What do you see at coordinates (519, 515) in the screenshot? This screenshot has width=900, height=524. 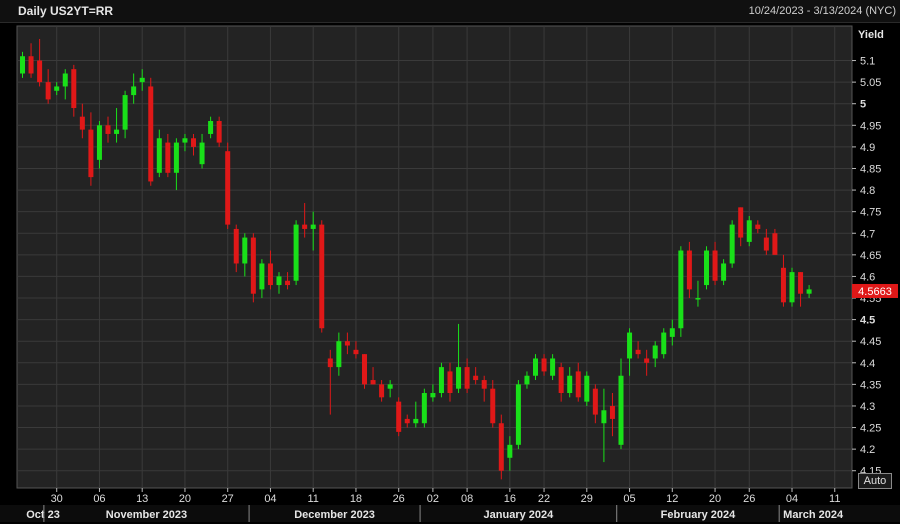 I see `month-label: January 2024` at bounding box center [519, 515].